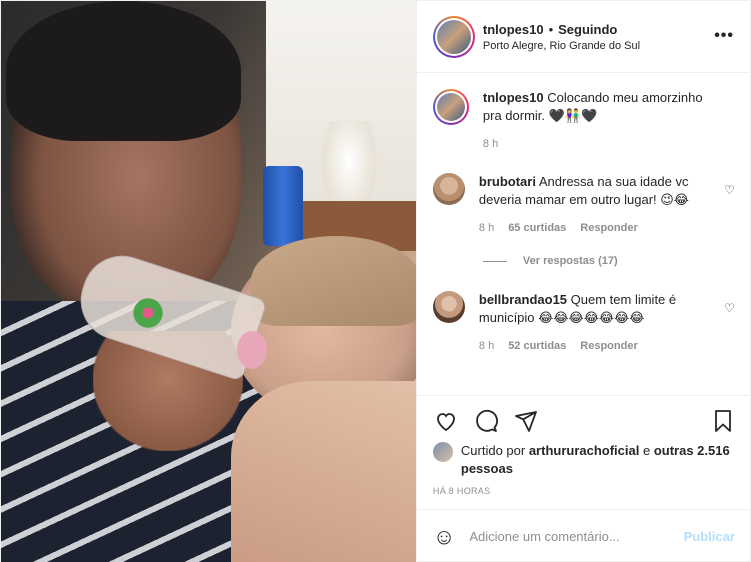 The height and width of the screenshot is (562, 751). What do you see at coordinates (523, 299) in the screenshot?
I see `comment-username: bellbrandao15` at bounding box center [523, 299].